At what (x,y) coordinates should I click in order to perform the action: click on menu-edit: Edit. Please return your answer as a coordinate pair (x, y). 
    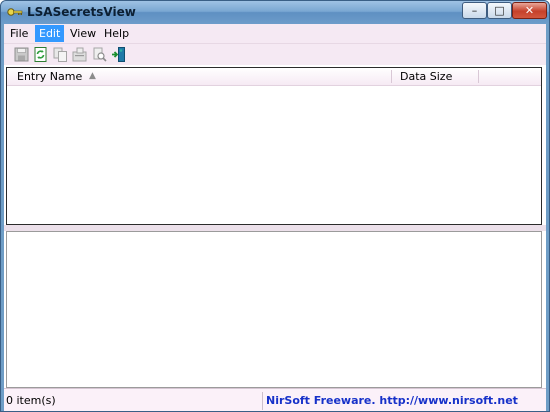
    Looking at the image, I should click on (50, 33).